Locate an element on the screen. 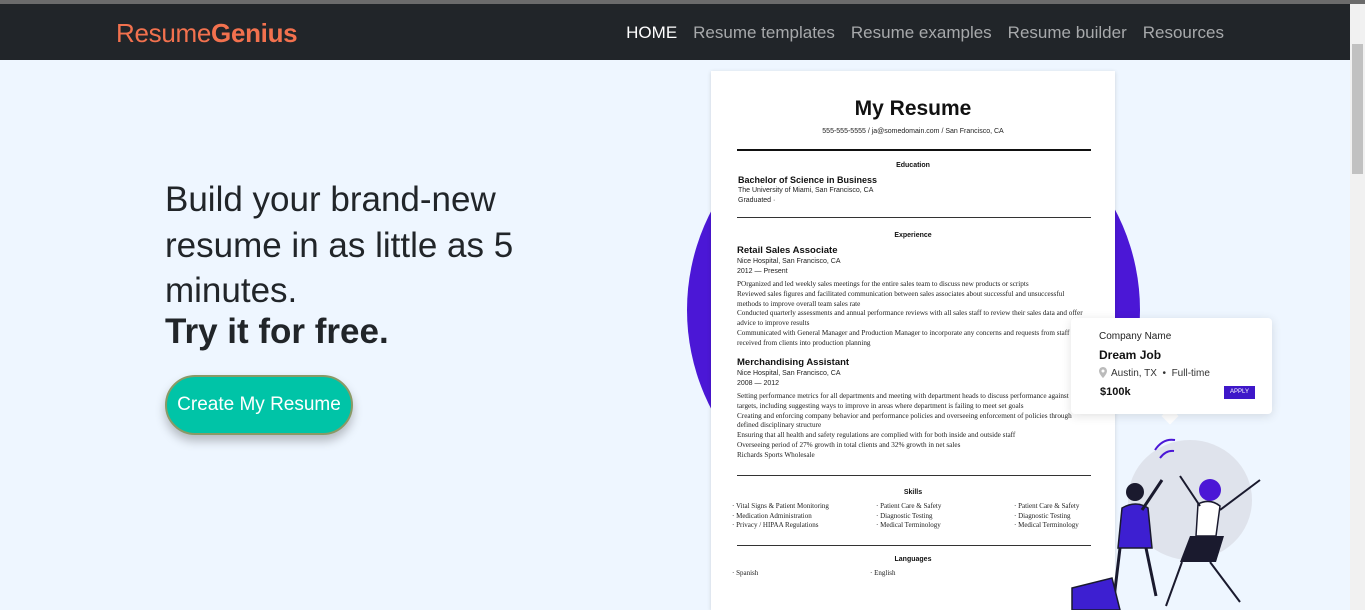 The height and width of the screenshot is (610, 1365). location-pin-icon is located at coordinates (1103, 372).